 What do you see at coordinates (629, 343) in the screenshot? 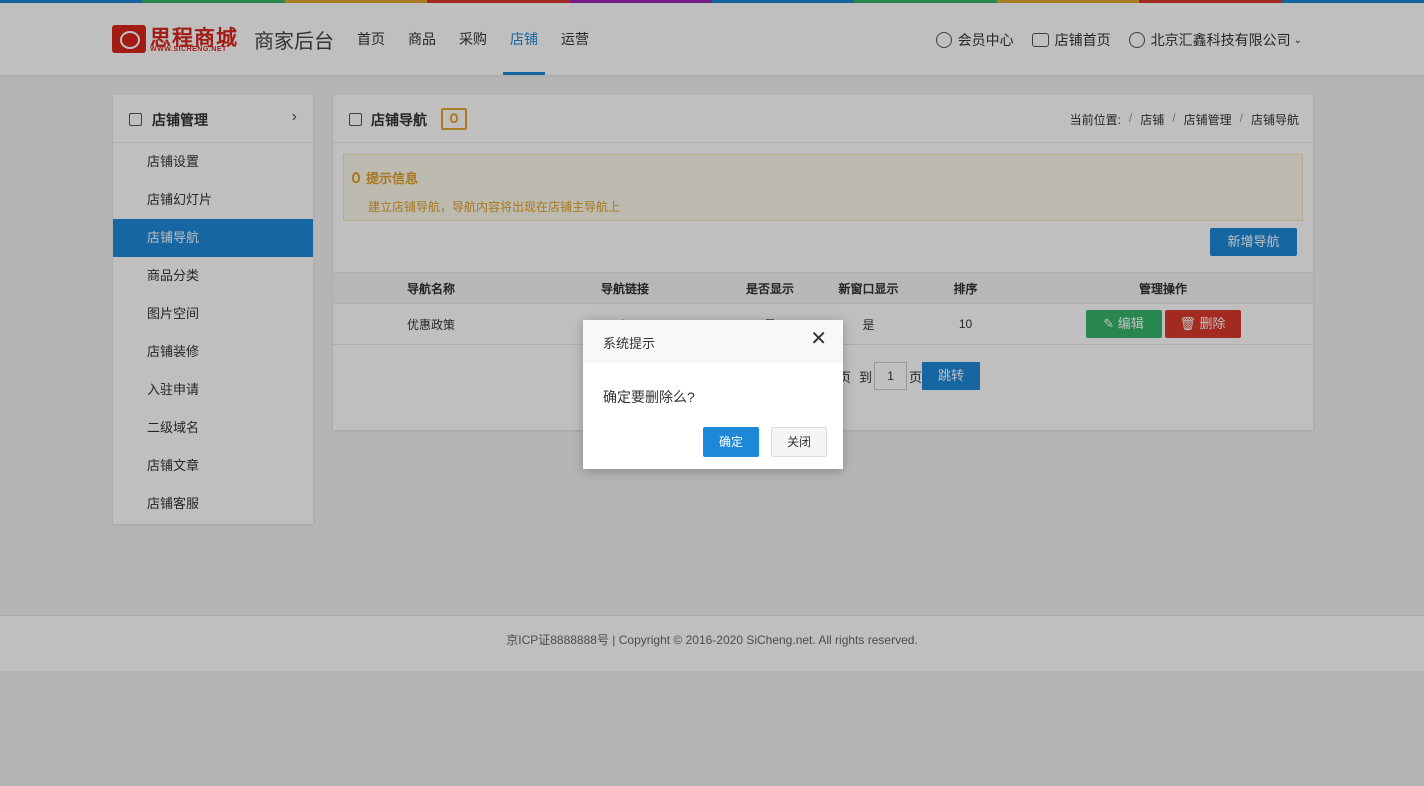
I see `dialog-title: 系统提示` at bounding box center [629, 343].